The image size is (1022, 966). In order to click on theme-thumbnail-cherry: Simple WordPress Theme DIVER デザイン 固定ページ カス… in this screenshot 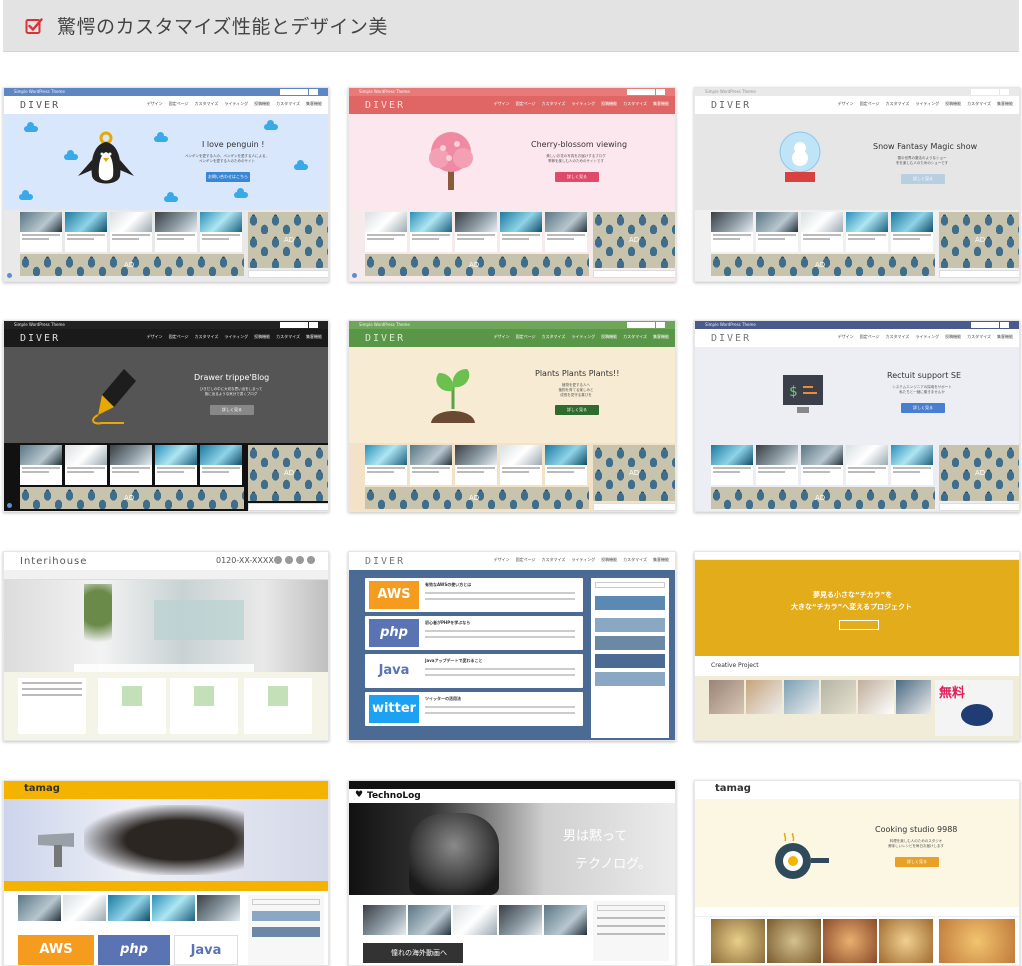, I will do `click(512, 184)`.